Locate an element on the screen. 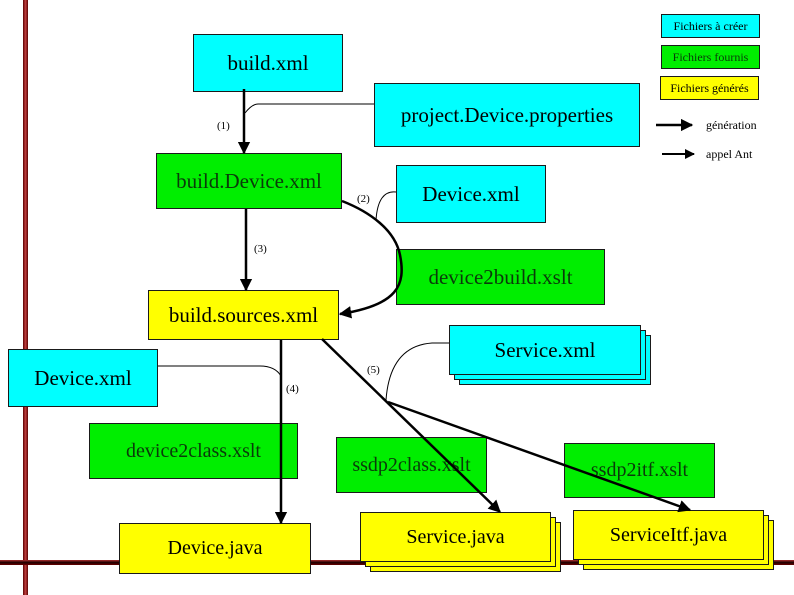  legend-generated: Fichiers générés is located at coordinates (709, 88).